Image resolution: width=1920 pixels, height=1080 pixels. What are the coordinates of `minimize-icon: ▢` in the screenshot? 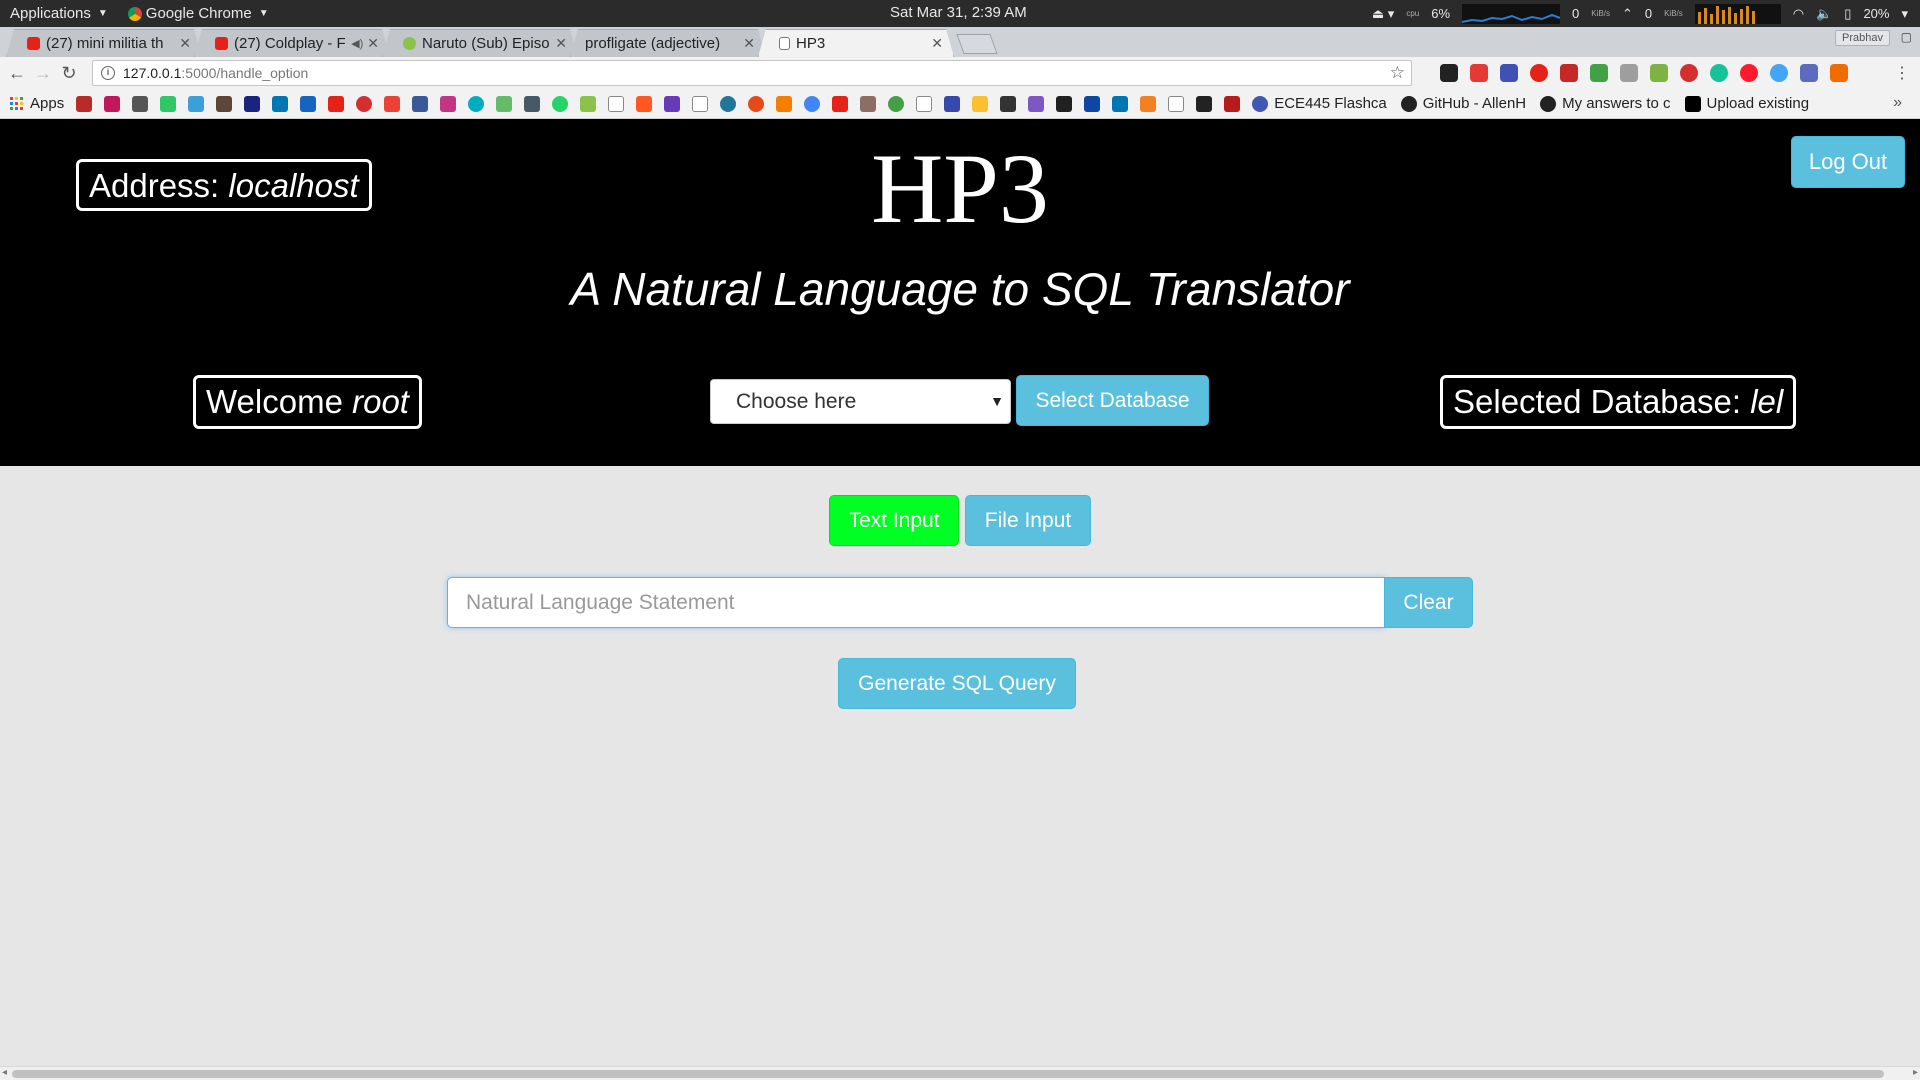 It's located at (1906, 37).